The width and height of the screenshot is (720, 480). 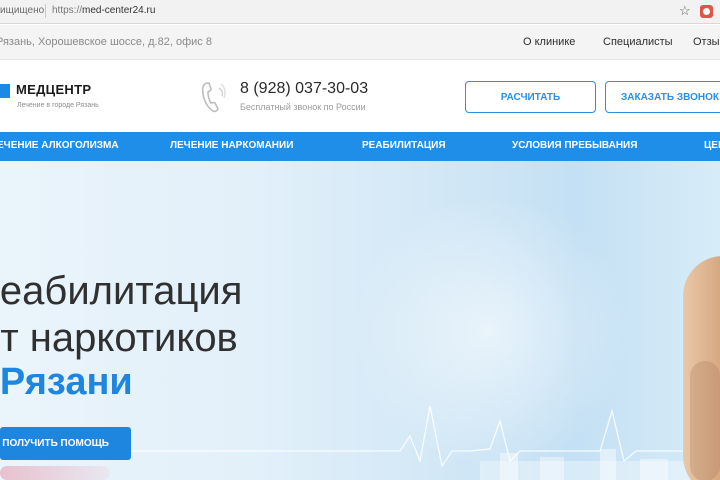 I want to click on nav-item-conditions: УСЛОВИЯ ПРЕБЫВАНИЯ, so click(x=574, y=145).